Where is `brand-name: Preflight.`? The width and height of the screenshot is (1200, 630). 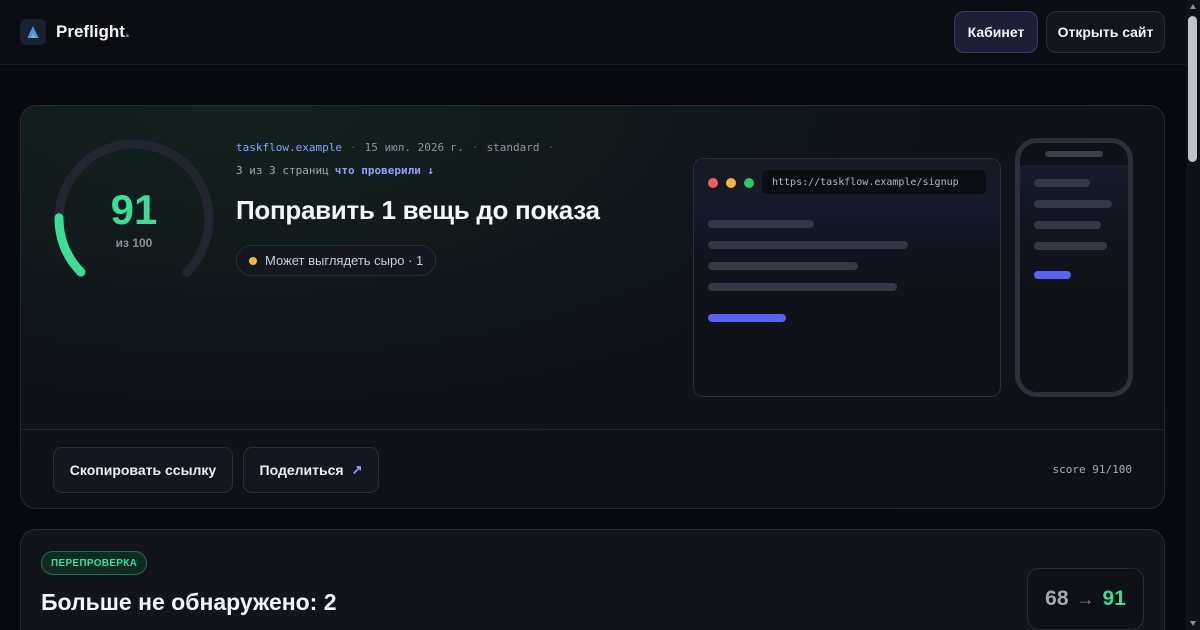
brand-name: Preflight. is located at coordinates (93, 31).